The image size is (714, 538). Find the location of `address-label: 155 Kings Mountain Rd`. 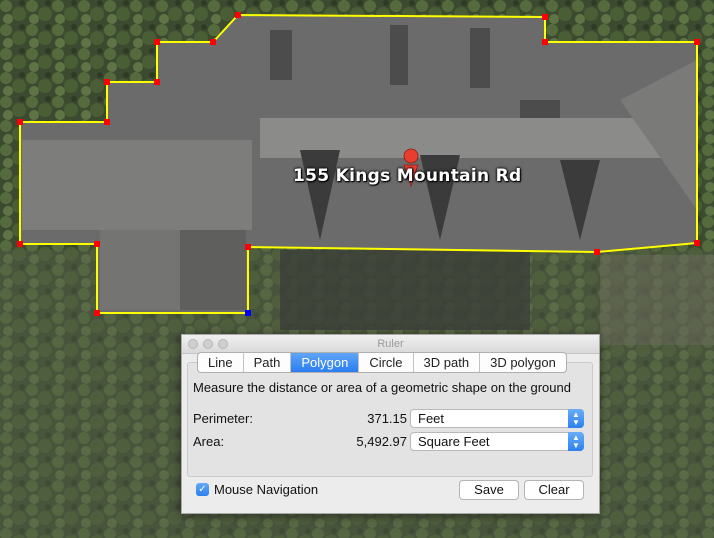

address-label: 155 Kings Mountain Rd is located at coordinates (407, 176).